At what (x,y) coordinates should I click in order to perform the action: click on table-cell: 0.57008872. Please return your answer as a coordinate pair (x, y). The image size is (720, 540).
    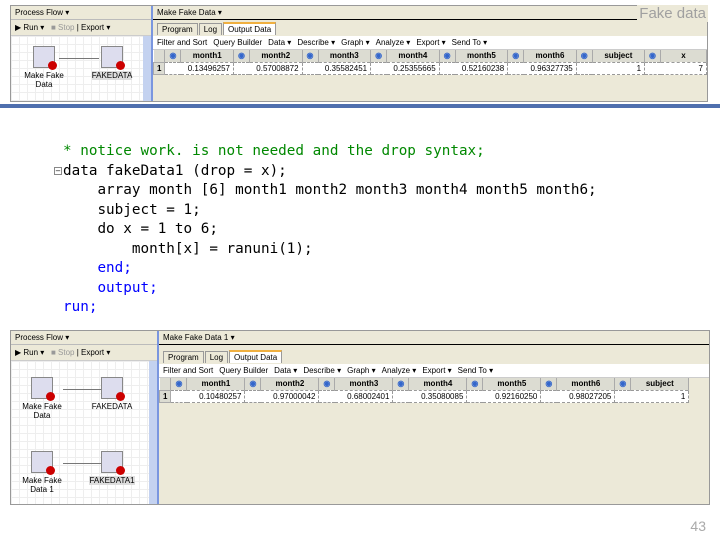
    Looking at the image, I should click on (268, 68).